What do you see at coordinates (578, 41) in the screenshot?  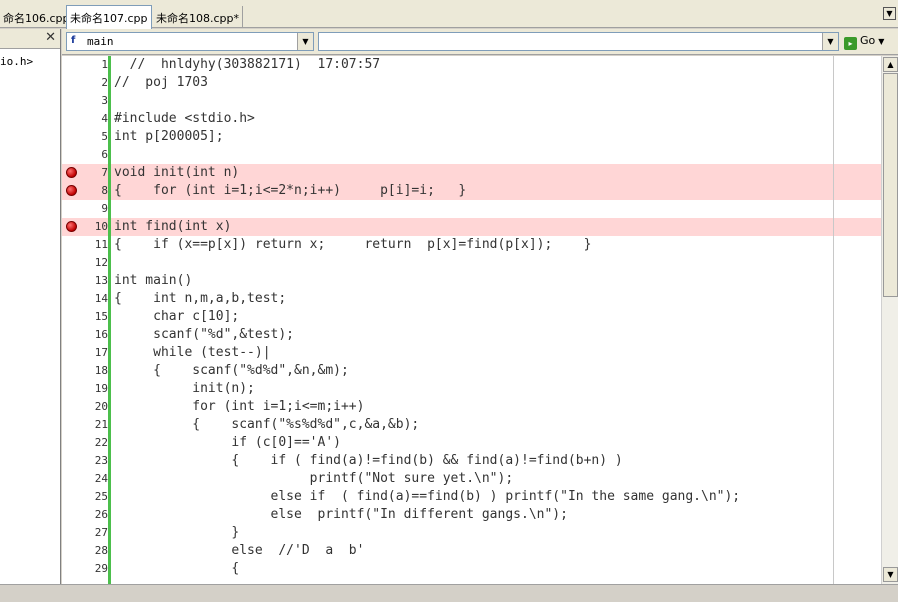 I see `scope-combo: ▼` at bounding box center [578, 41].